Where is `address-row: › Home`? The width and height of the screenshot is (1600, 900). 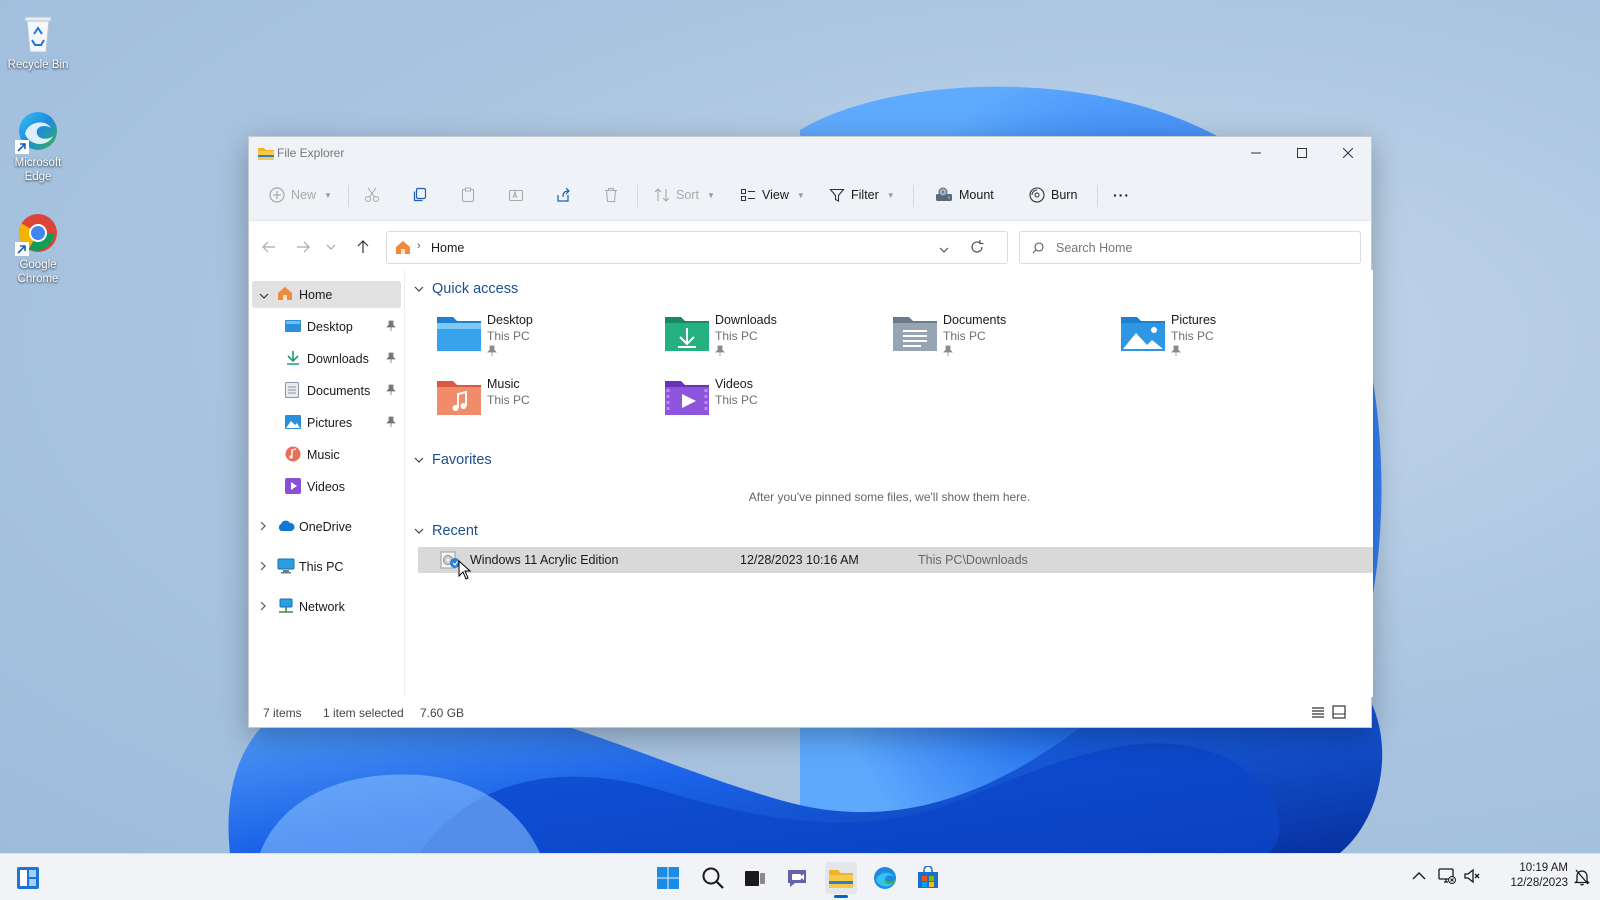 address-row: › Home is located at coordinates (810, 246).